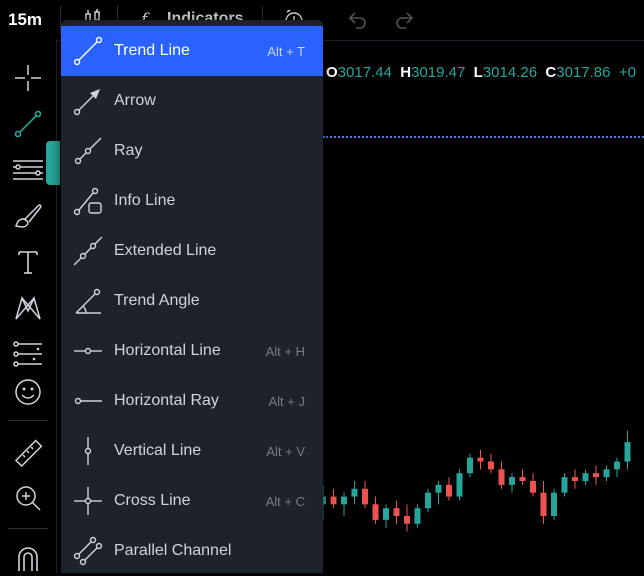  Describe the element at coordinates (192, 51) in the screenshot. I see `menu-item-trend-line: Trend Line Alt + T` at that location.